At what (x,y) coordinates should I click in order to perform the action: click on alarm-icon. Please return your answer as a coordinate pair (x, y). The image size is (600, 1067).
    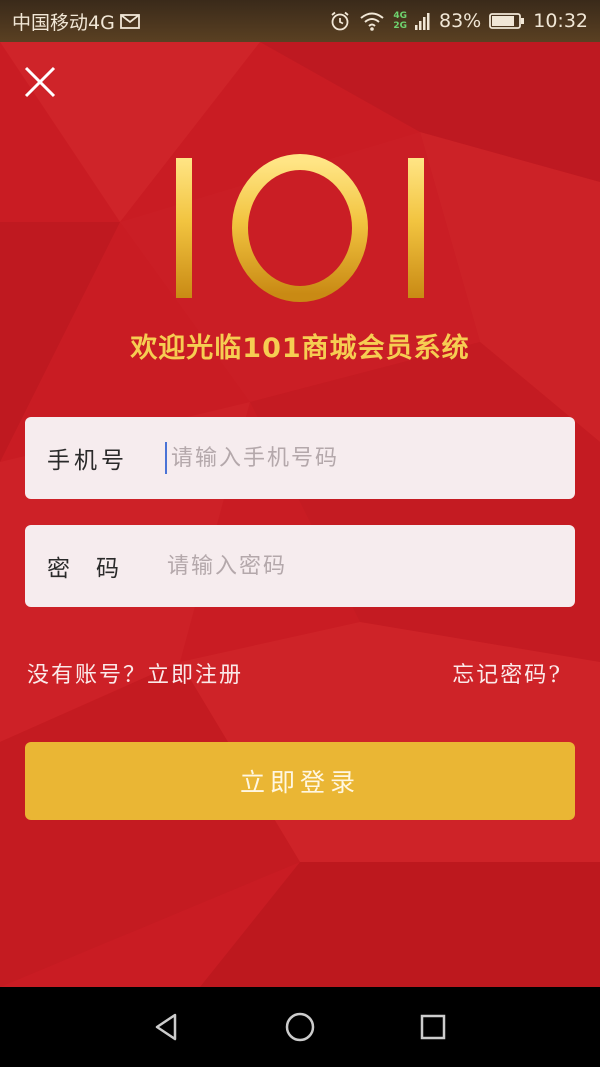
    Looking at the image, I should click on (340, 21).